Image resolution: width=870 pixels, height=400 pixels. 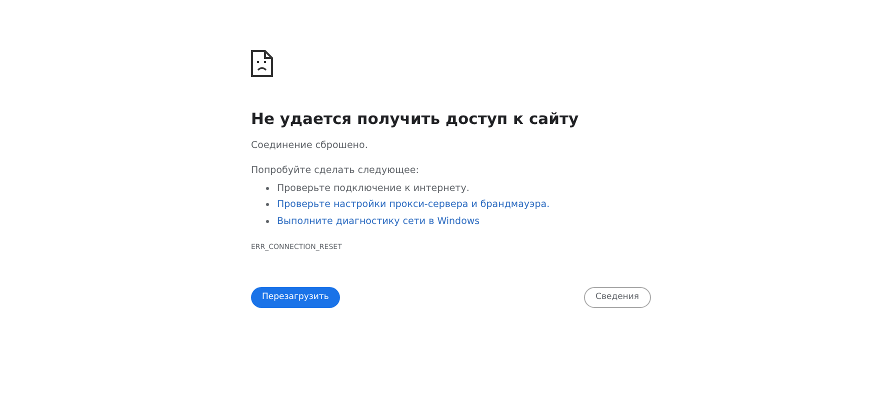 I want to click on details-button: Сведения, so click(x=617, y=297).